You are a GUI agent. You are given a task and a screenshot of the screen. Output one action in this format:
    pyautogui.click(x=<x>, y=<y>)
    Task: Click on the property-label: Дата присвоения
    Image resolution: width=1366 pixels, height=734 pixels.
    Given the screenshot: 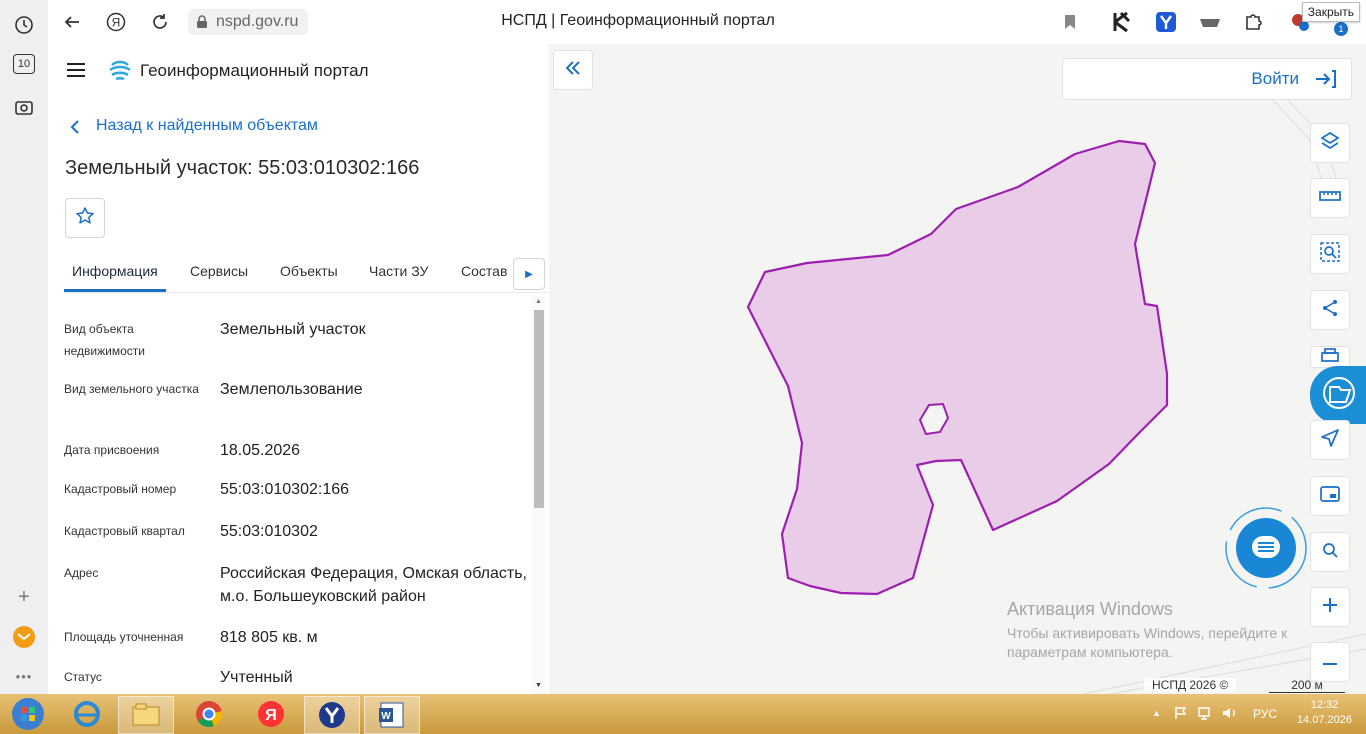 What is the action you would take?
    pyautogui.click(x=112, y=450)
    